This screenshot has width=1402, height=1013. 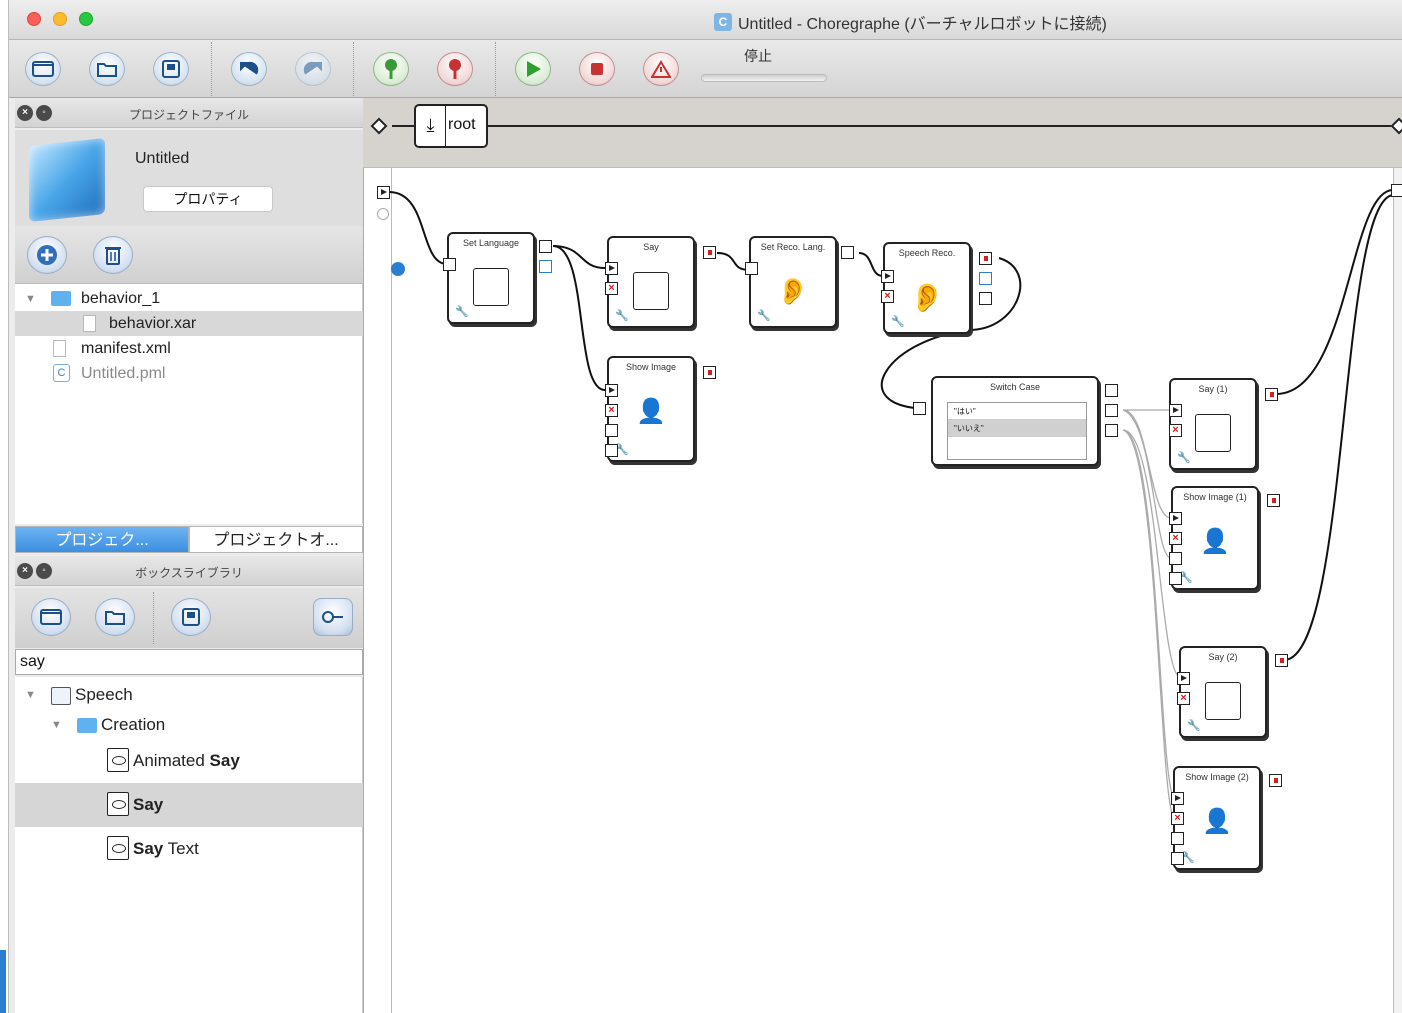 I want to click on say-box: Say 🔧, so click(x=651, y=282).